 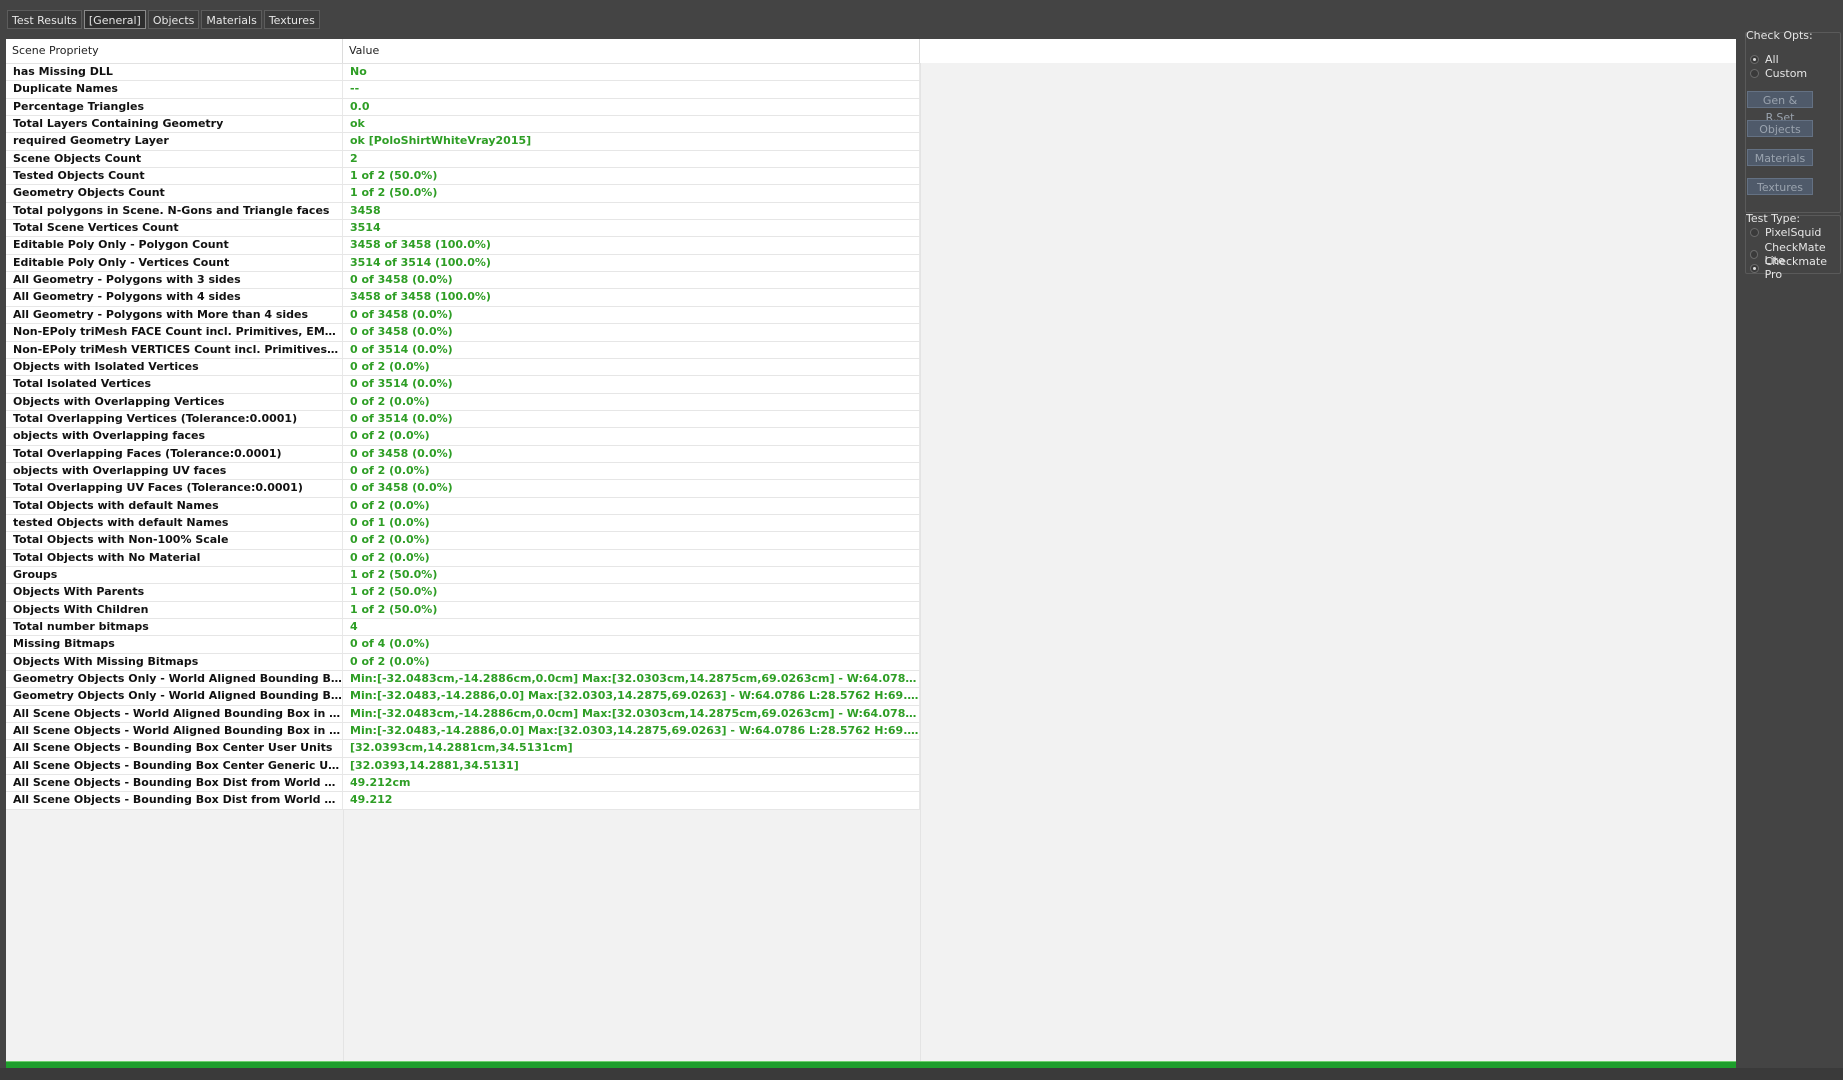 What do you see at coordinates (1754, 232) in the screenshot?
I see `radio-pixelsquid-indicator` at bounding box center [1754, 232].